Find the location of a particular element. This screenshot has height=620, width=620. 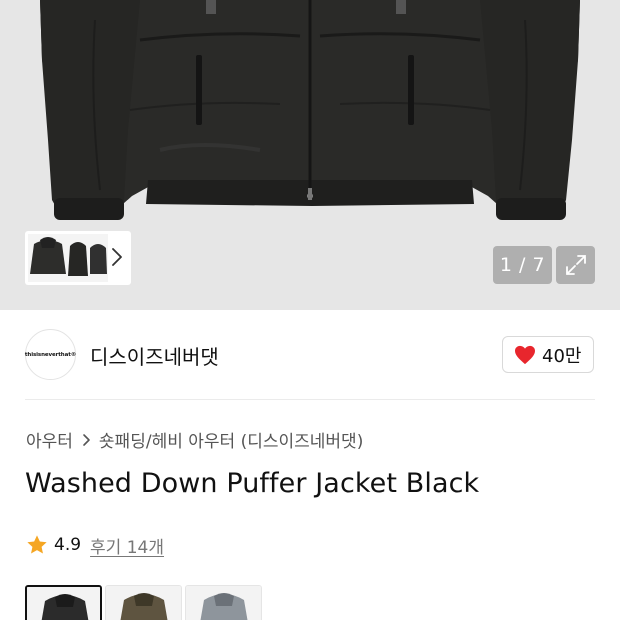

swatch-black-image is located at coordinates (63, 603).